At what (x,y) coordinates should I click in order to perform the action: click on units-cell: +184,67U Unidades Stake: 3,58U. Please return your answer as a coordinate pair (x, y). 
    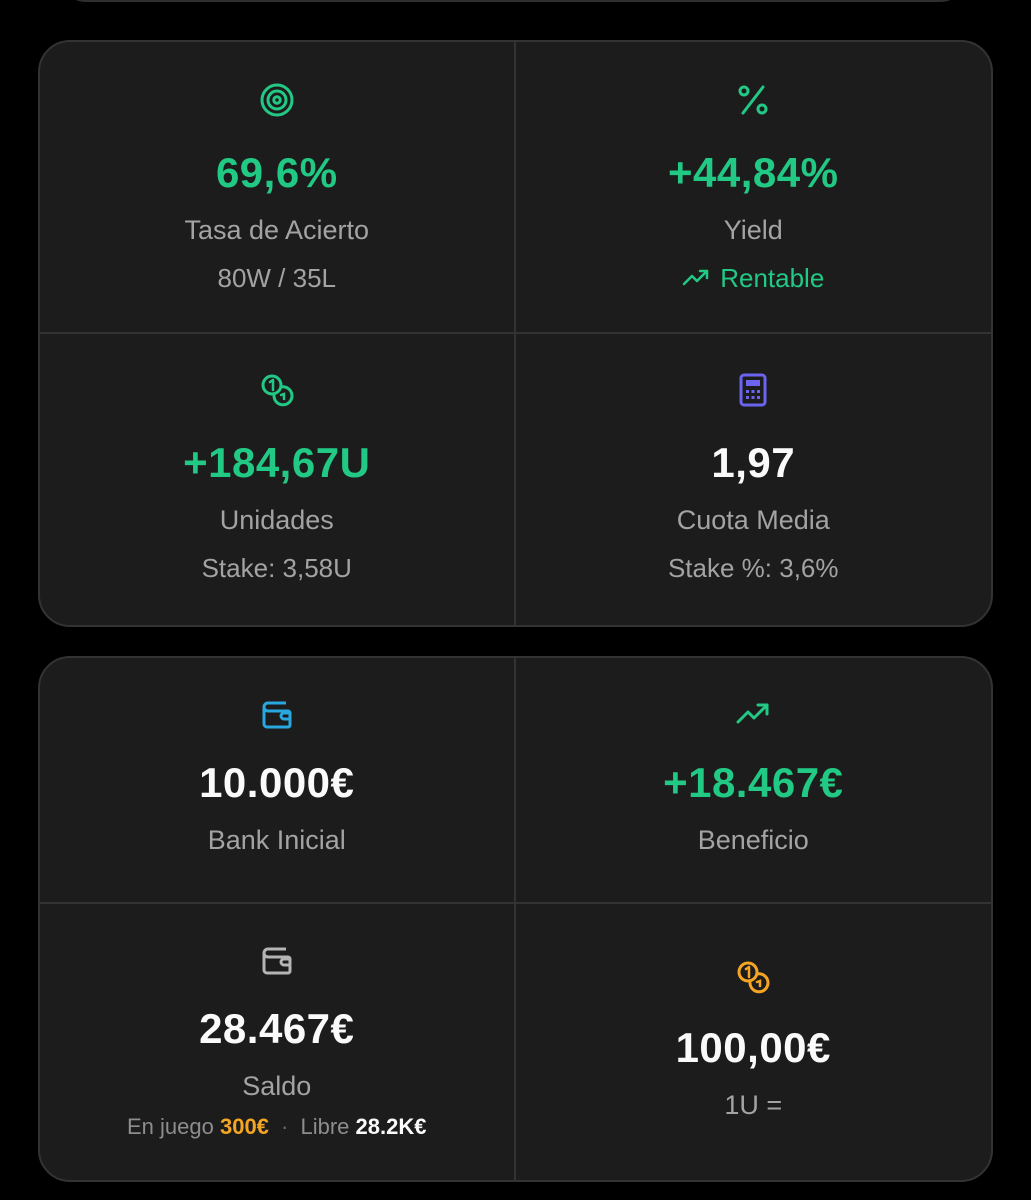
    Looking at the image, I should click on (278, 479).